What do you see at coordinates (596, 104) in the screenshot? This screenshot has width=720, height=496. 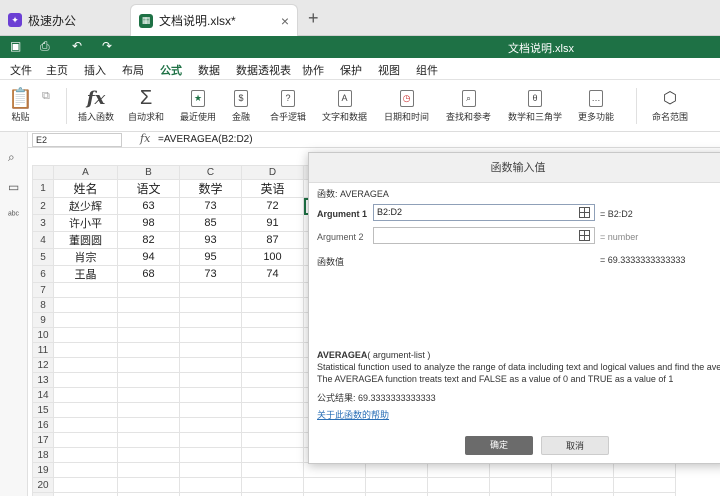 I see `more-functions-button: … 更多功能` at bounding box center [596, 104].